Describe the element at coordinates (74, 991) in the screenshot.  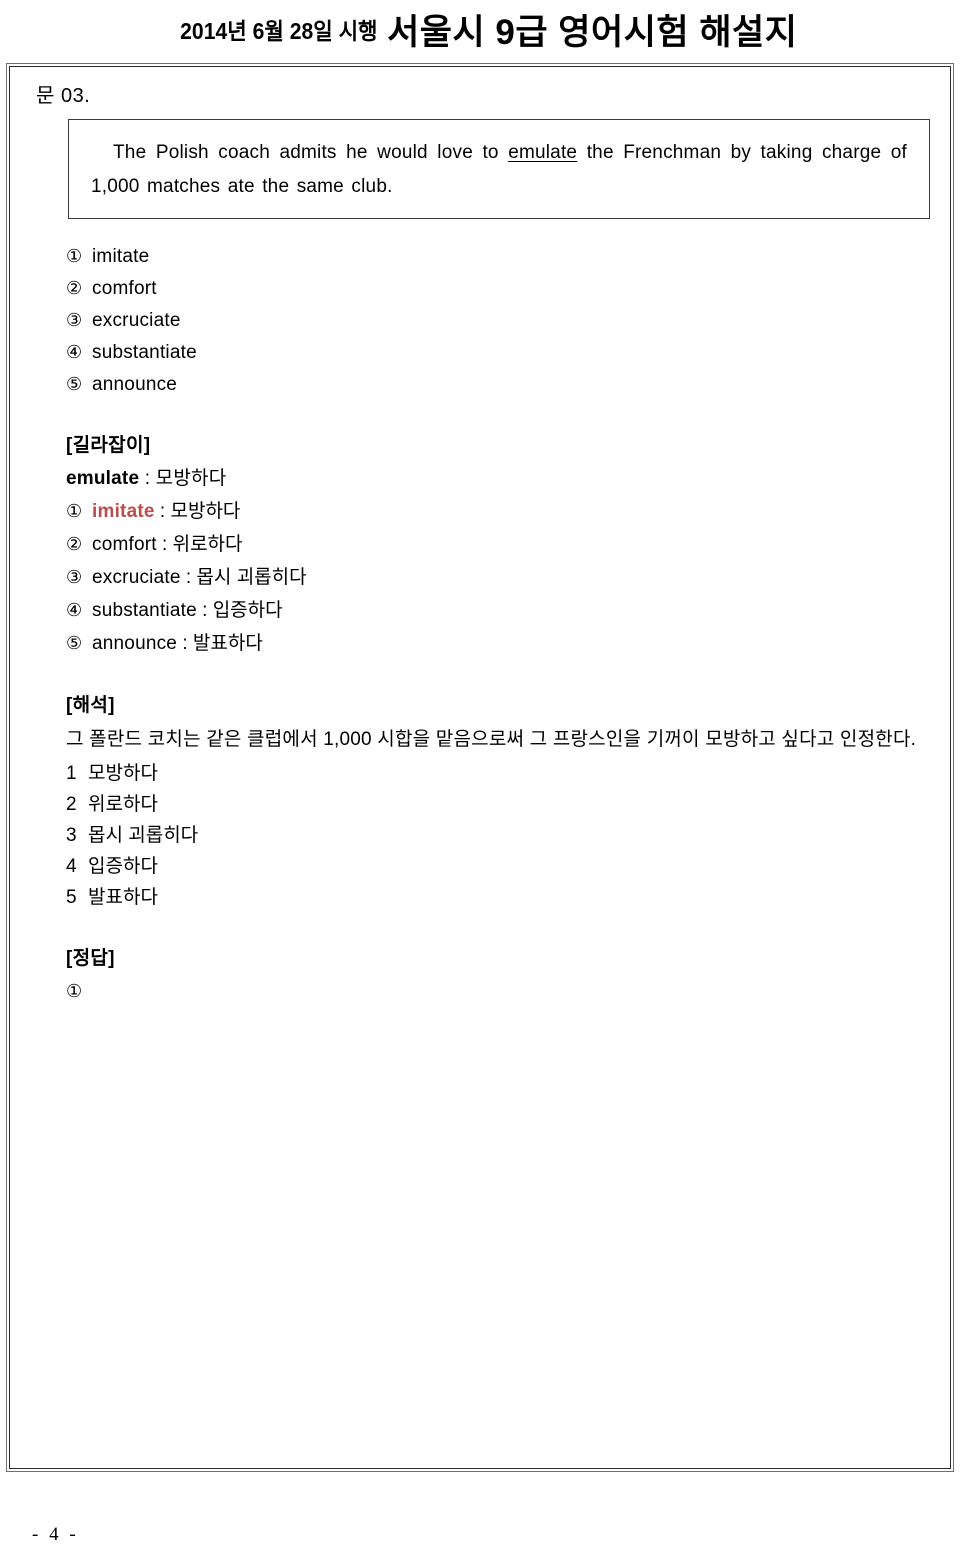
I see `answer-value: ①` at that location.